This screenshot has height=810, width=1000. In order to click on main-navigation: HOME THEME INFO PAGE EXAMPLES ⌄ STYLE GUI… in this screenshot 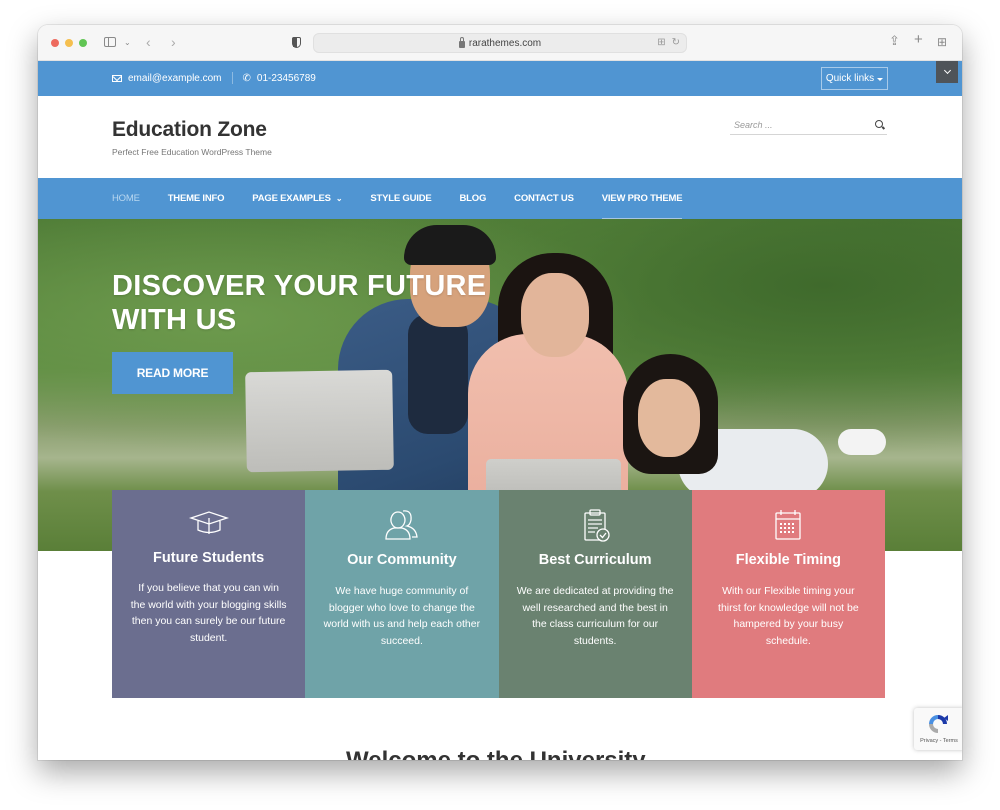, I will do `click(500, 199)`.